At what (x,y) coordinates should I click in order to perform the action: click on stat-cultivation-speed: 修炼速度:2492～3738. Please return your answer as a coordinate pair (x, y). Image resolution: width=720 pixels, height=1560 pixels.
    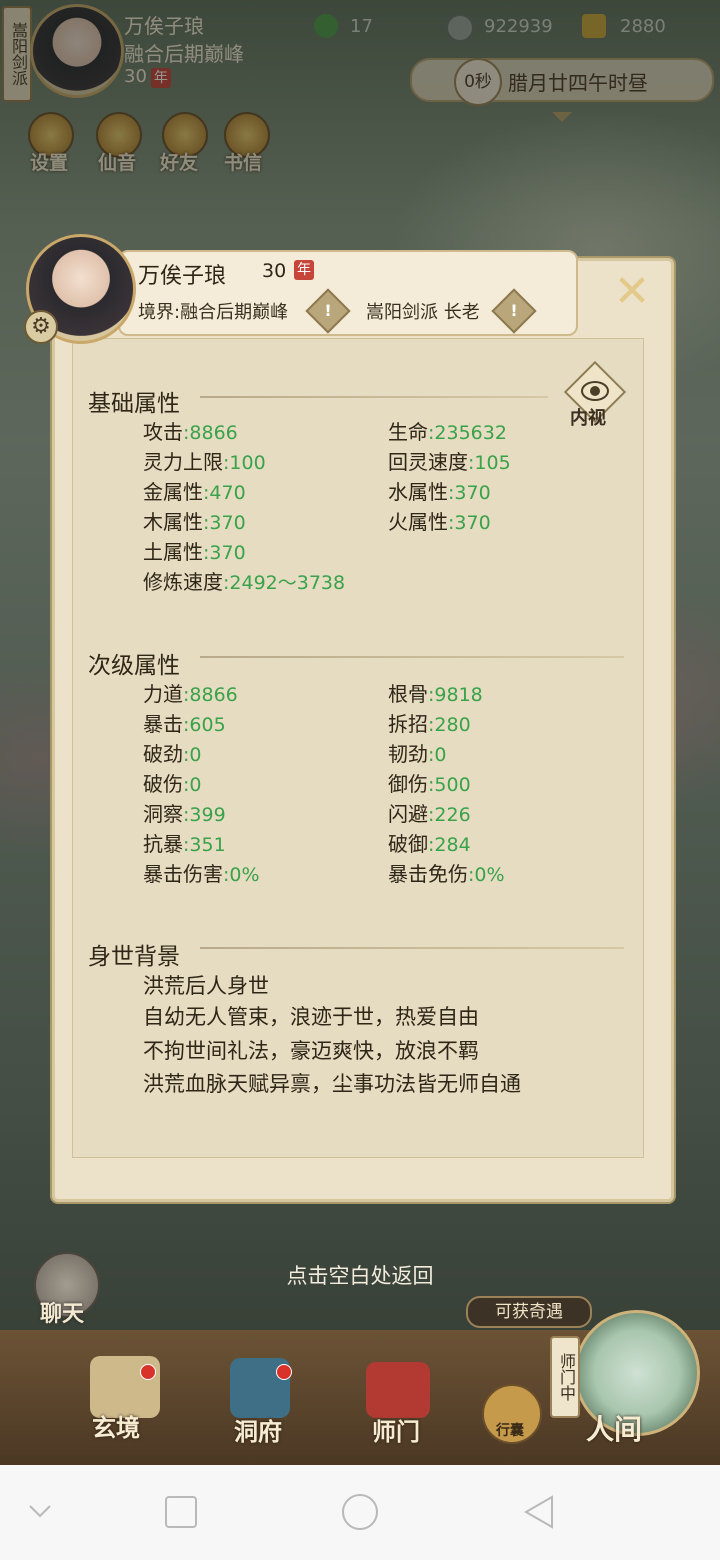
    Looking at the image, I should click on (244, 582).